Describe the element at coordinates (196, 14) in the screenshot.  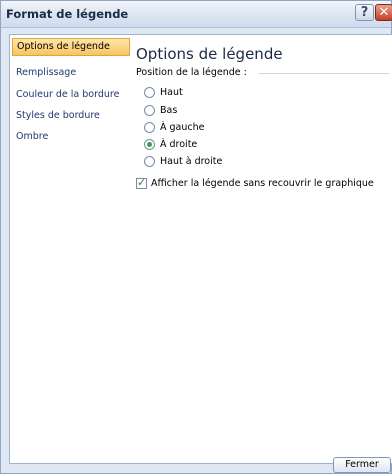
I see `title-bar: Format de légende ? ✕` at that location.